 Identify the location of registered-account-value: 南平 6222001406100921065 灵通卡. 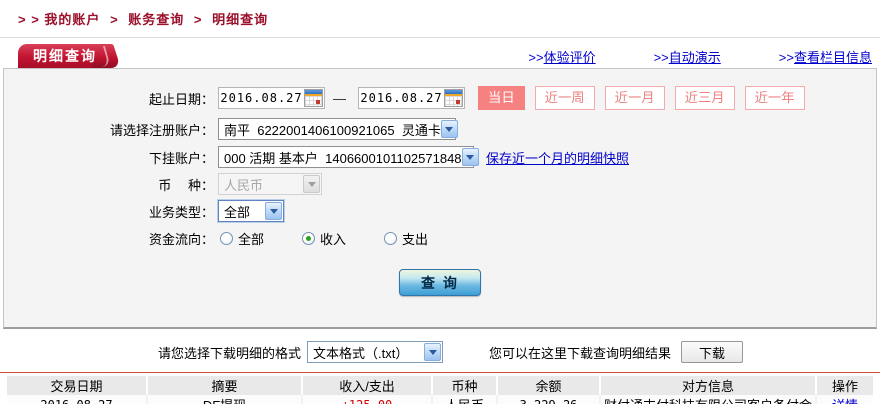
(332, 130).